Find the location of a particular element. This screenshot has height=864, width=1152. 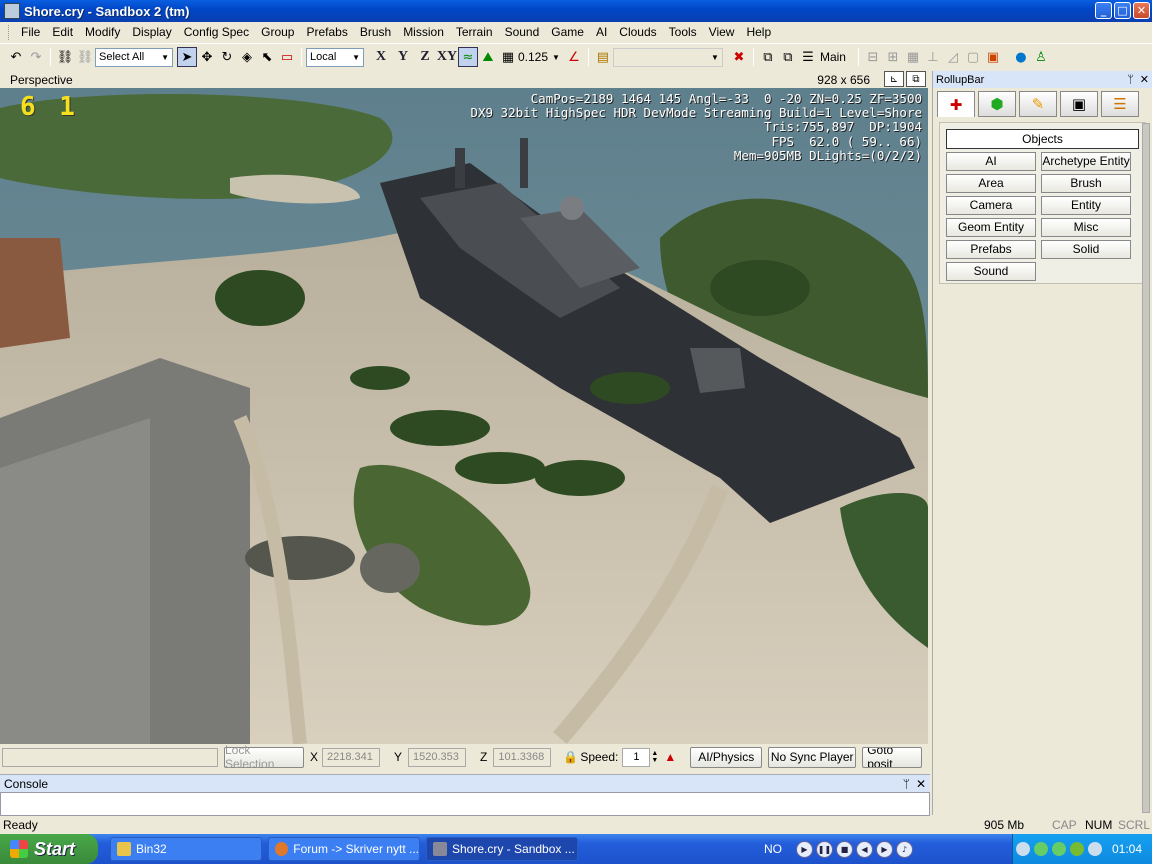

object-misc-button: Misc is located at coordinates (1086, 227).